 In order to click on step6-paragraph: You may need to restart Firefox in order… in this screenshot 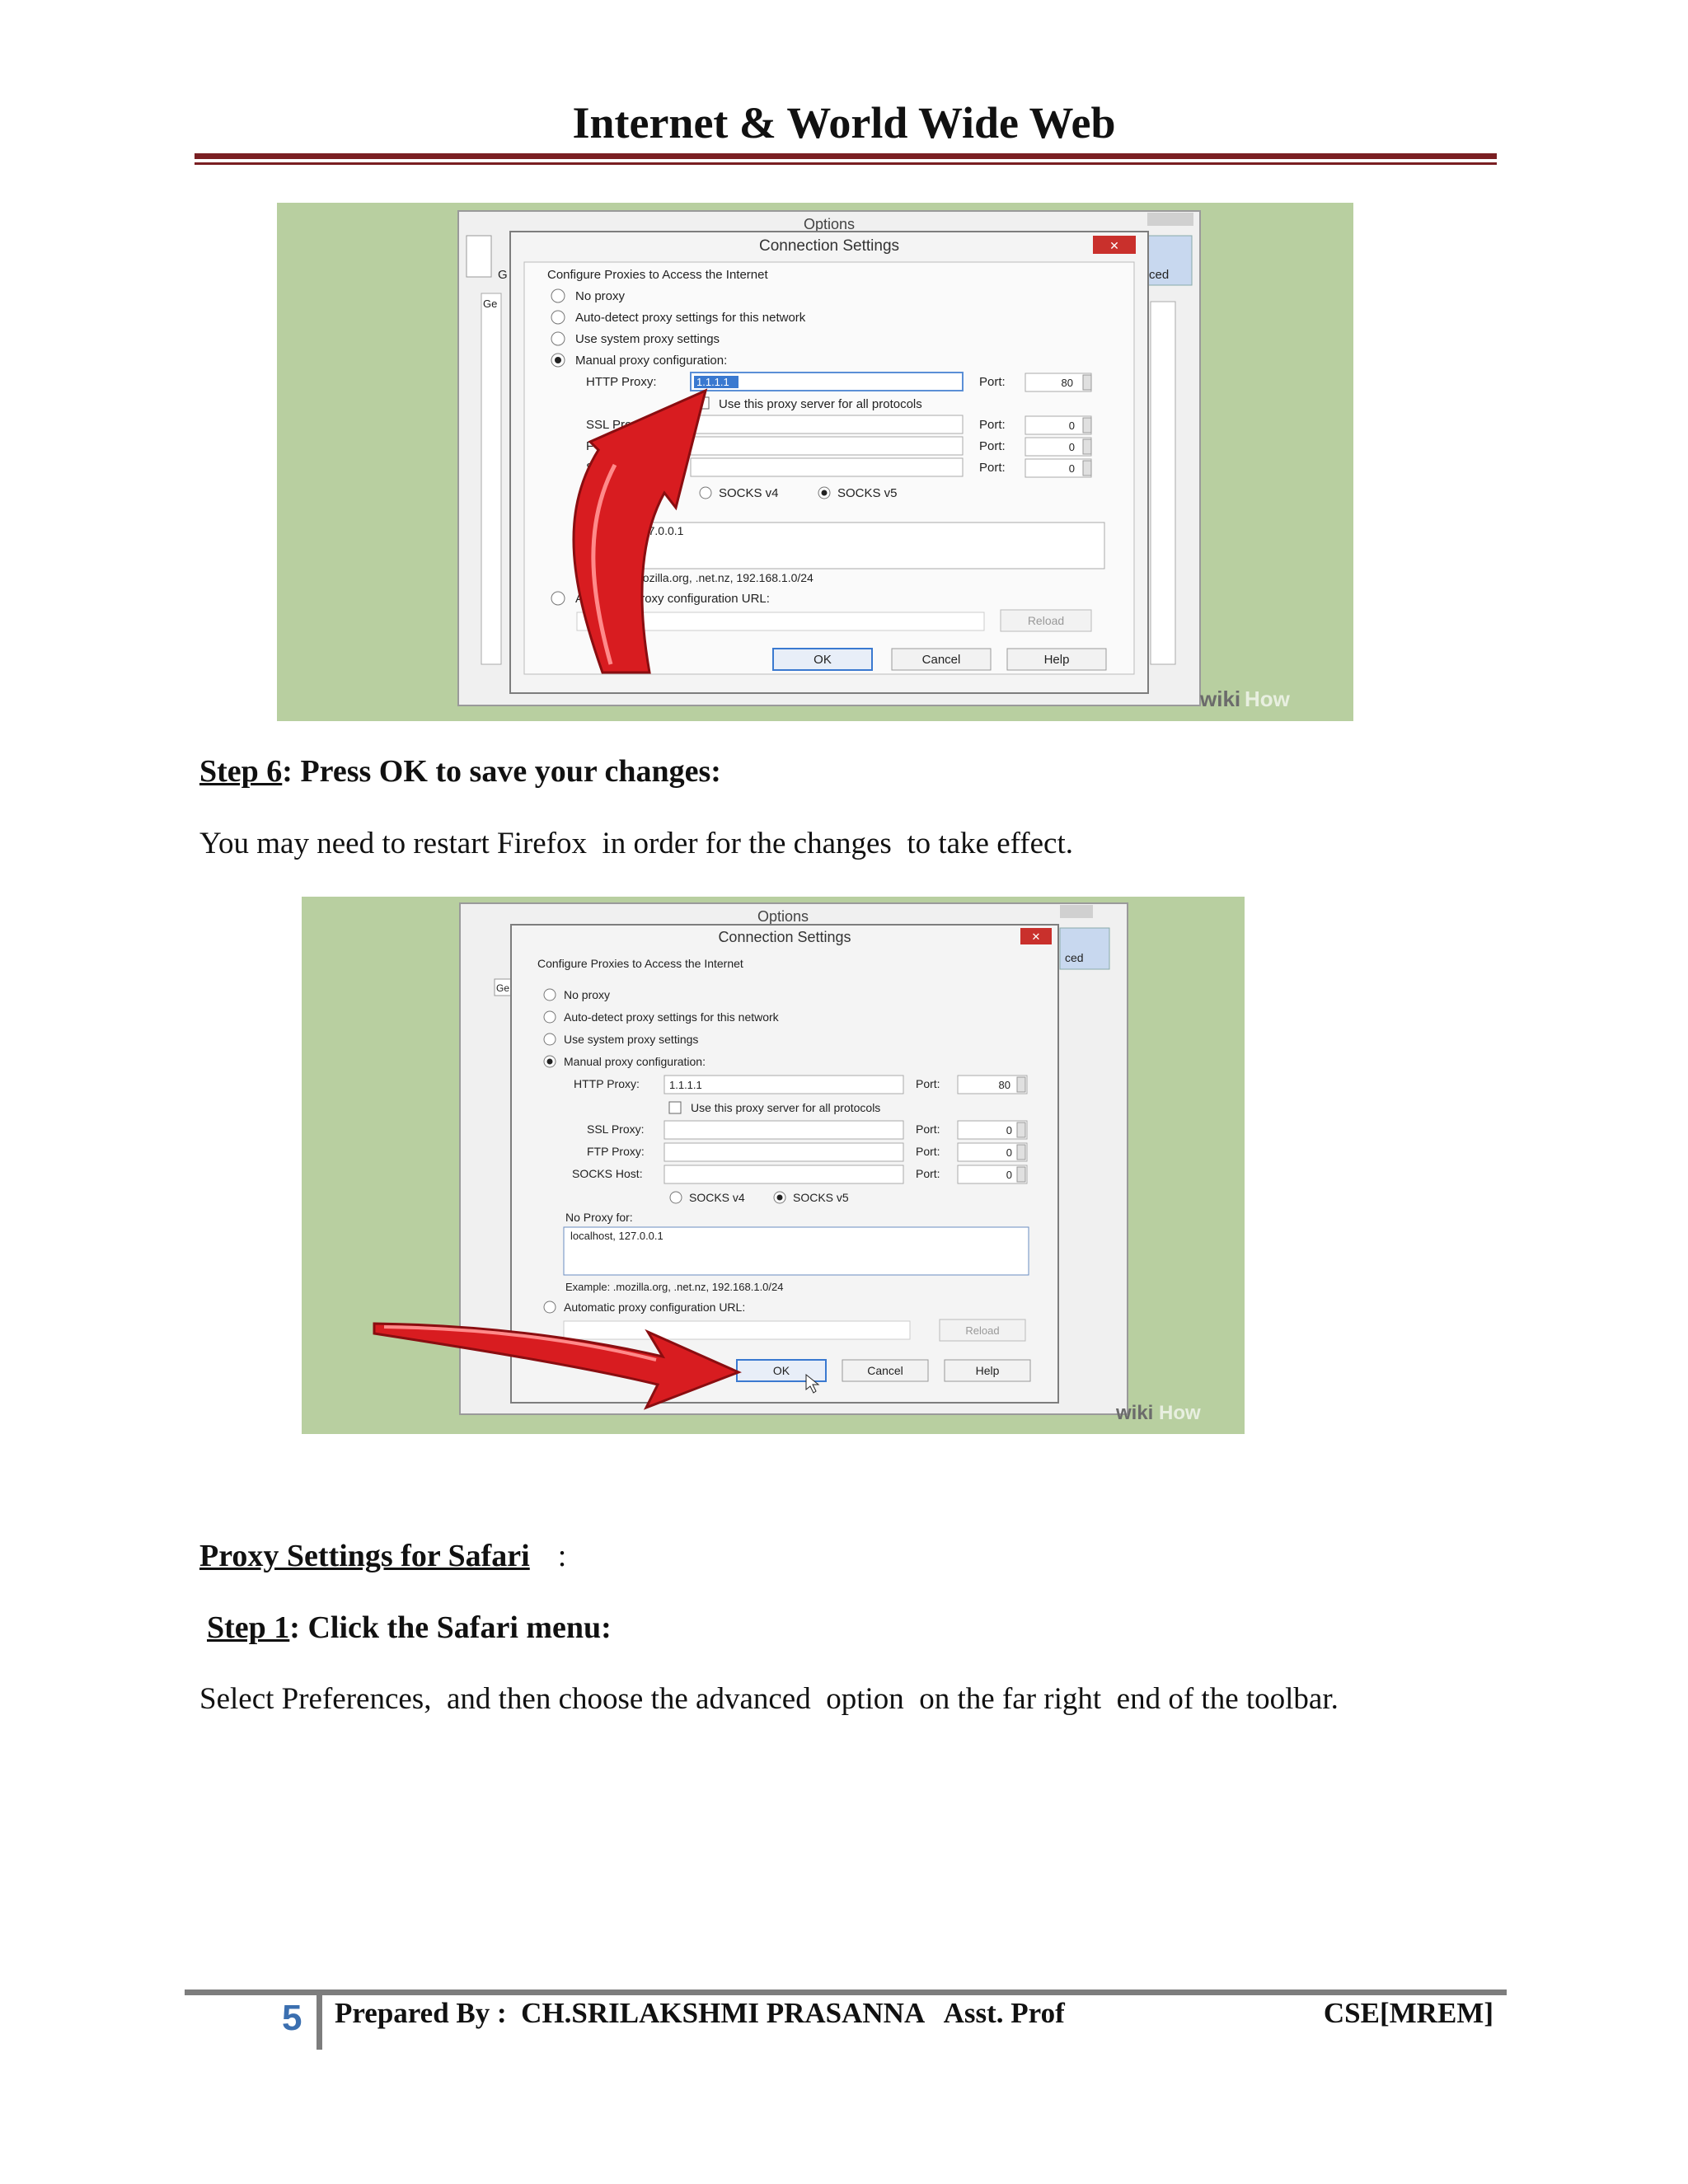, I will do `click(636, 843)`.